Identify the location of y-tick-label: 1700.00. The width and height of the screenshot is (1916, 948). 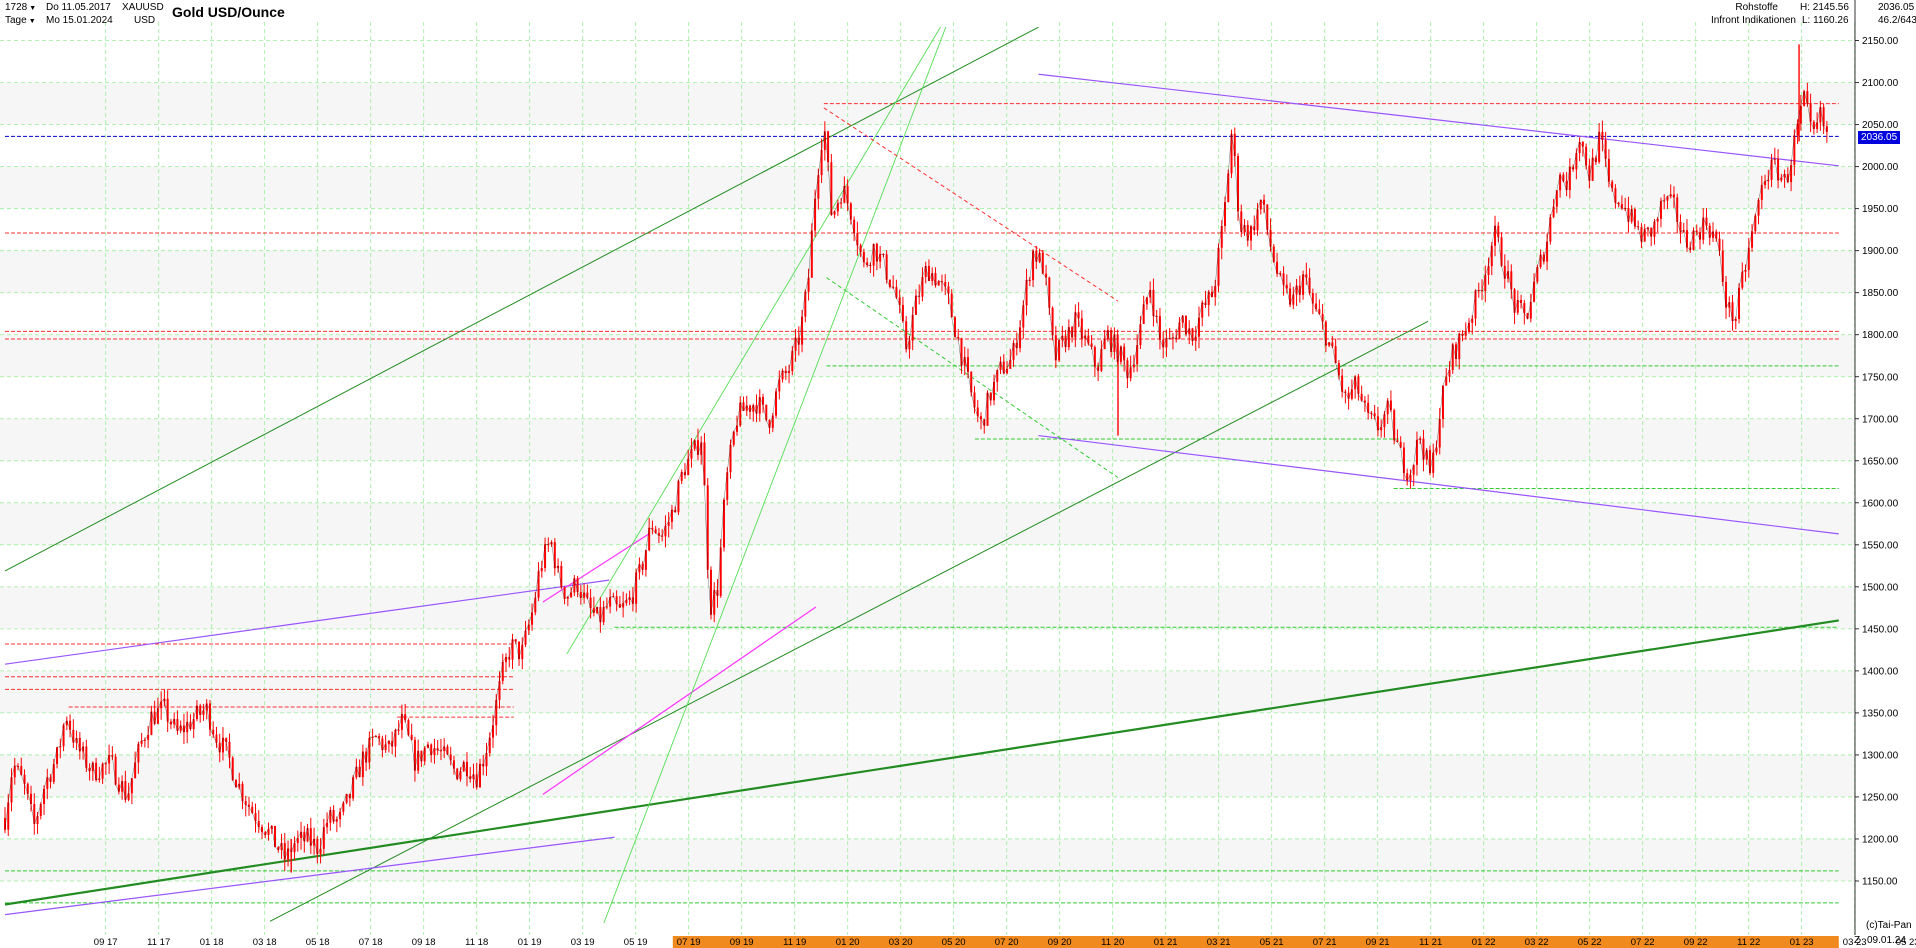
(1880, 419).